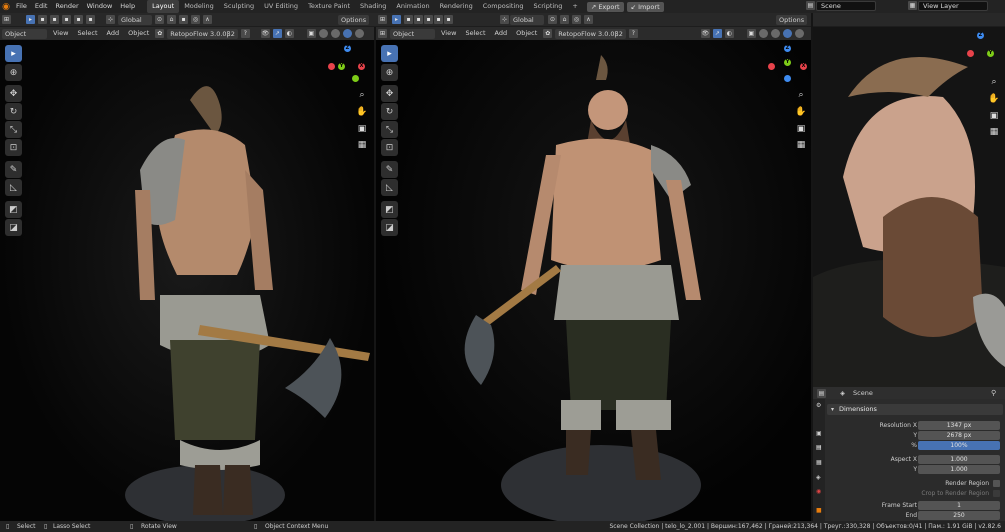  What do you see at coordinates (348, 65) in the screenshot?
I see `navigation-gizmo: Z Y X` at bounding box center [348, 65].